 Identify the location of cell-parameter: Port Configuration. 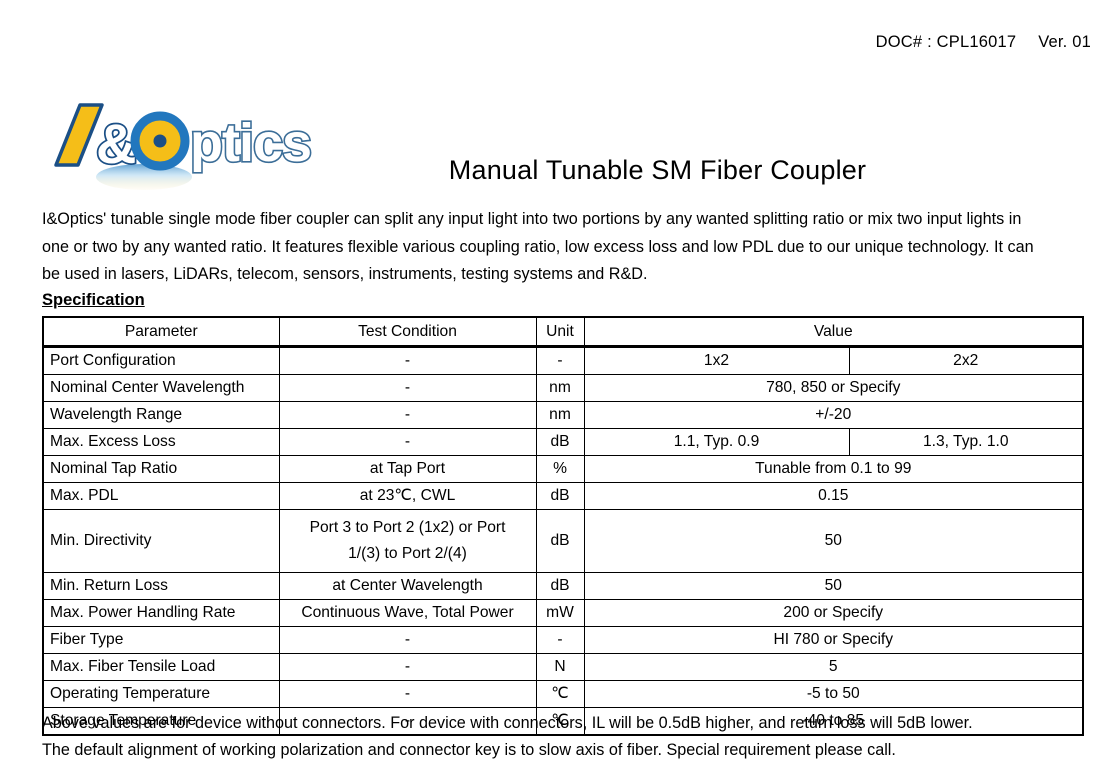
(161, 360).